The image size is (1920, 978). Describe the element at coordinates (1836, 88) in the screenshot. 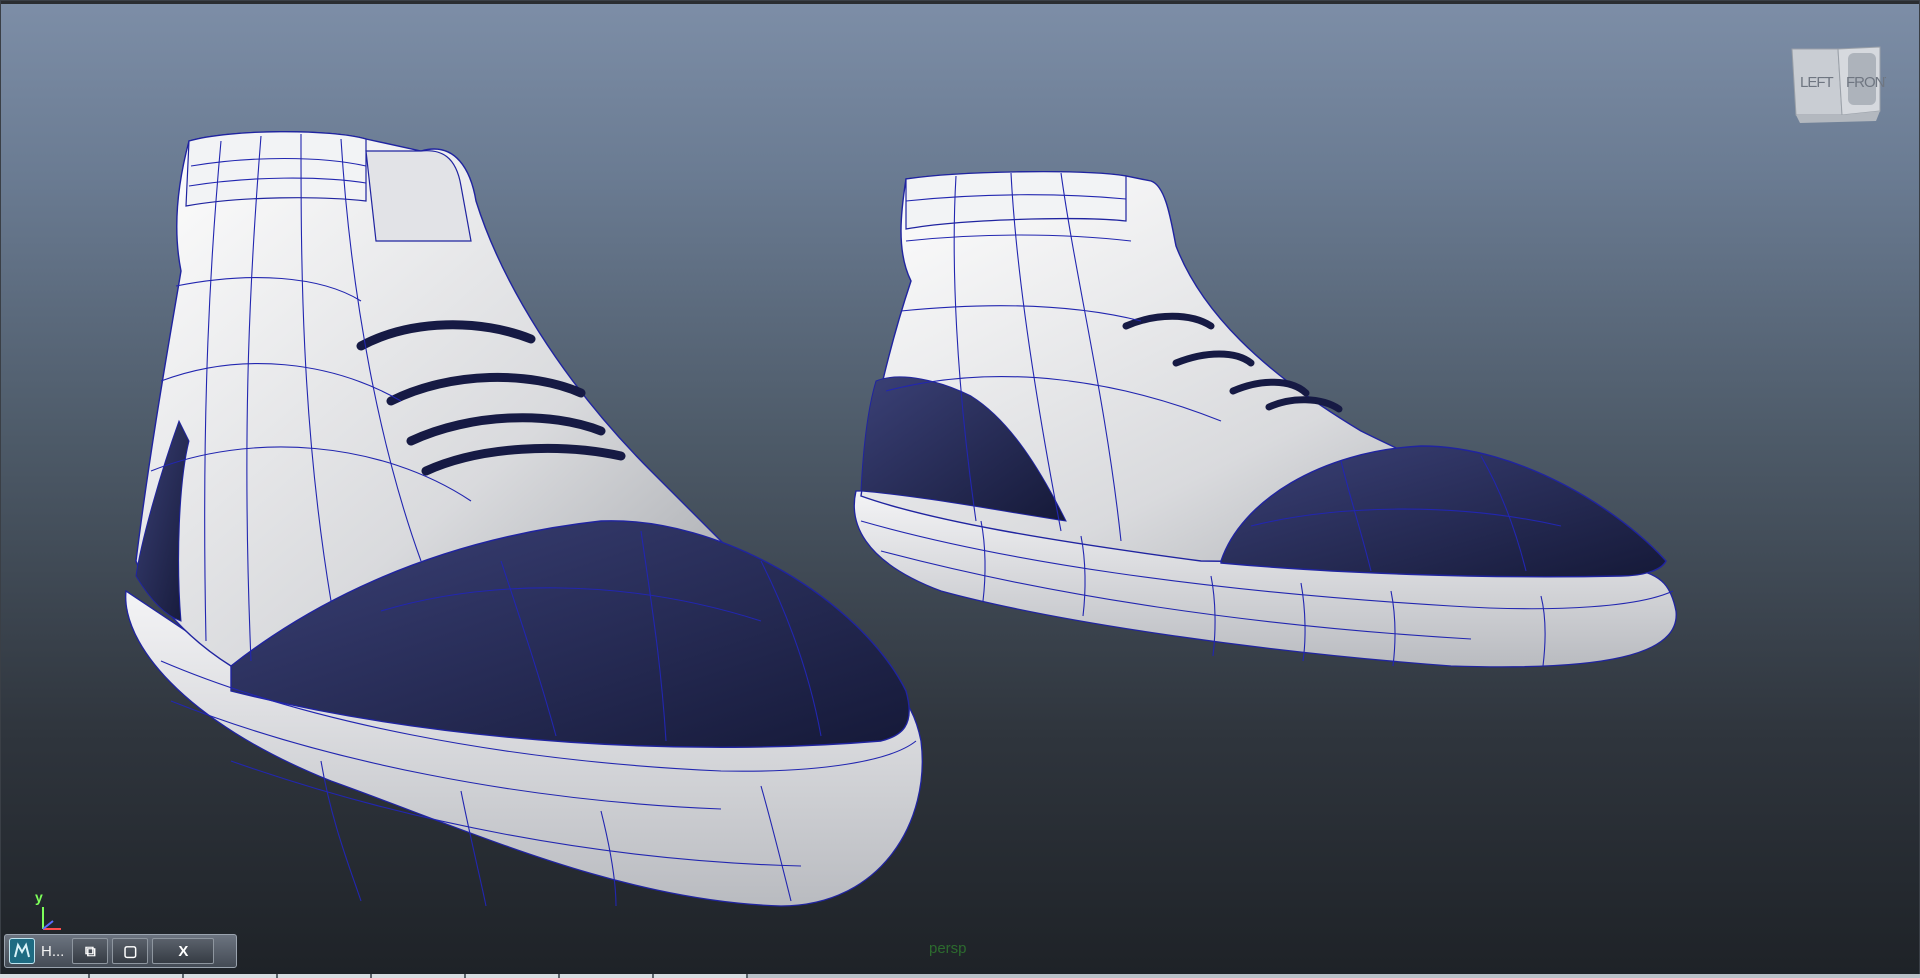

I see `view-cube: LEFT FRONT` at that location.